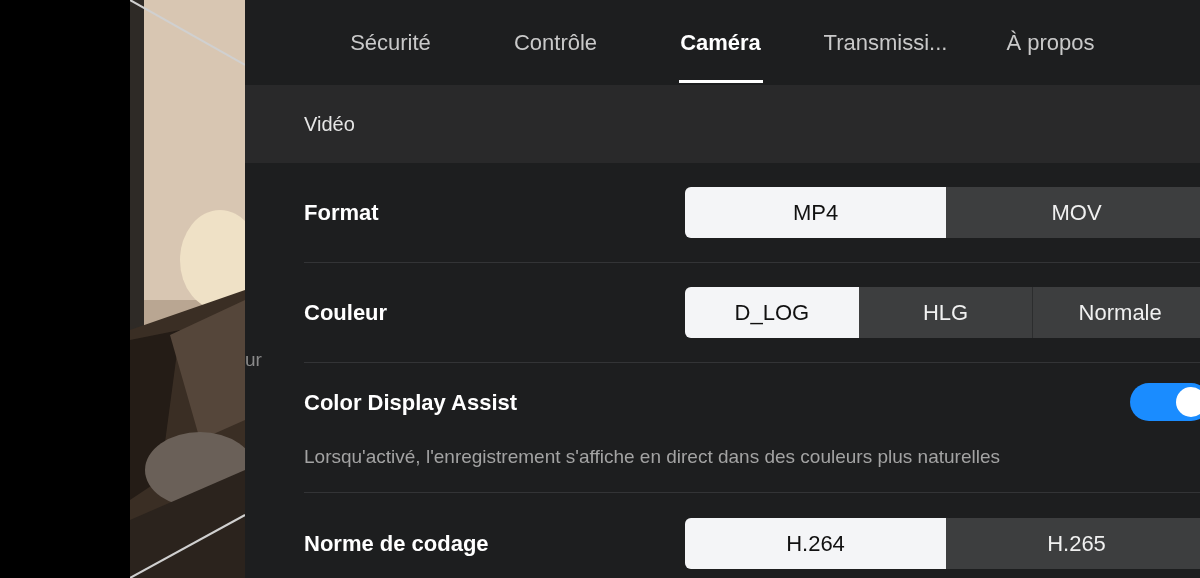 The width and height of the screenshot is (1200, 578). Describe the element at coordinates (815, 212) in the screenshot. I see `segment-option: MP4` at that location.